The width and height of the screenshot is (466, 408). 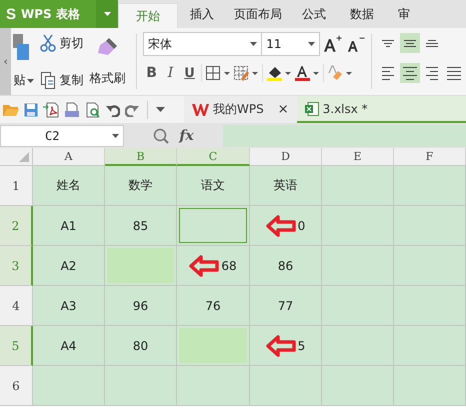 I want to click on eraser-icon, so click(x=340, y=73).